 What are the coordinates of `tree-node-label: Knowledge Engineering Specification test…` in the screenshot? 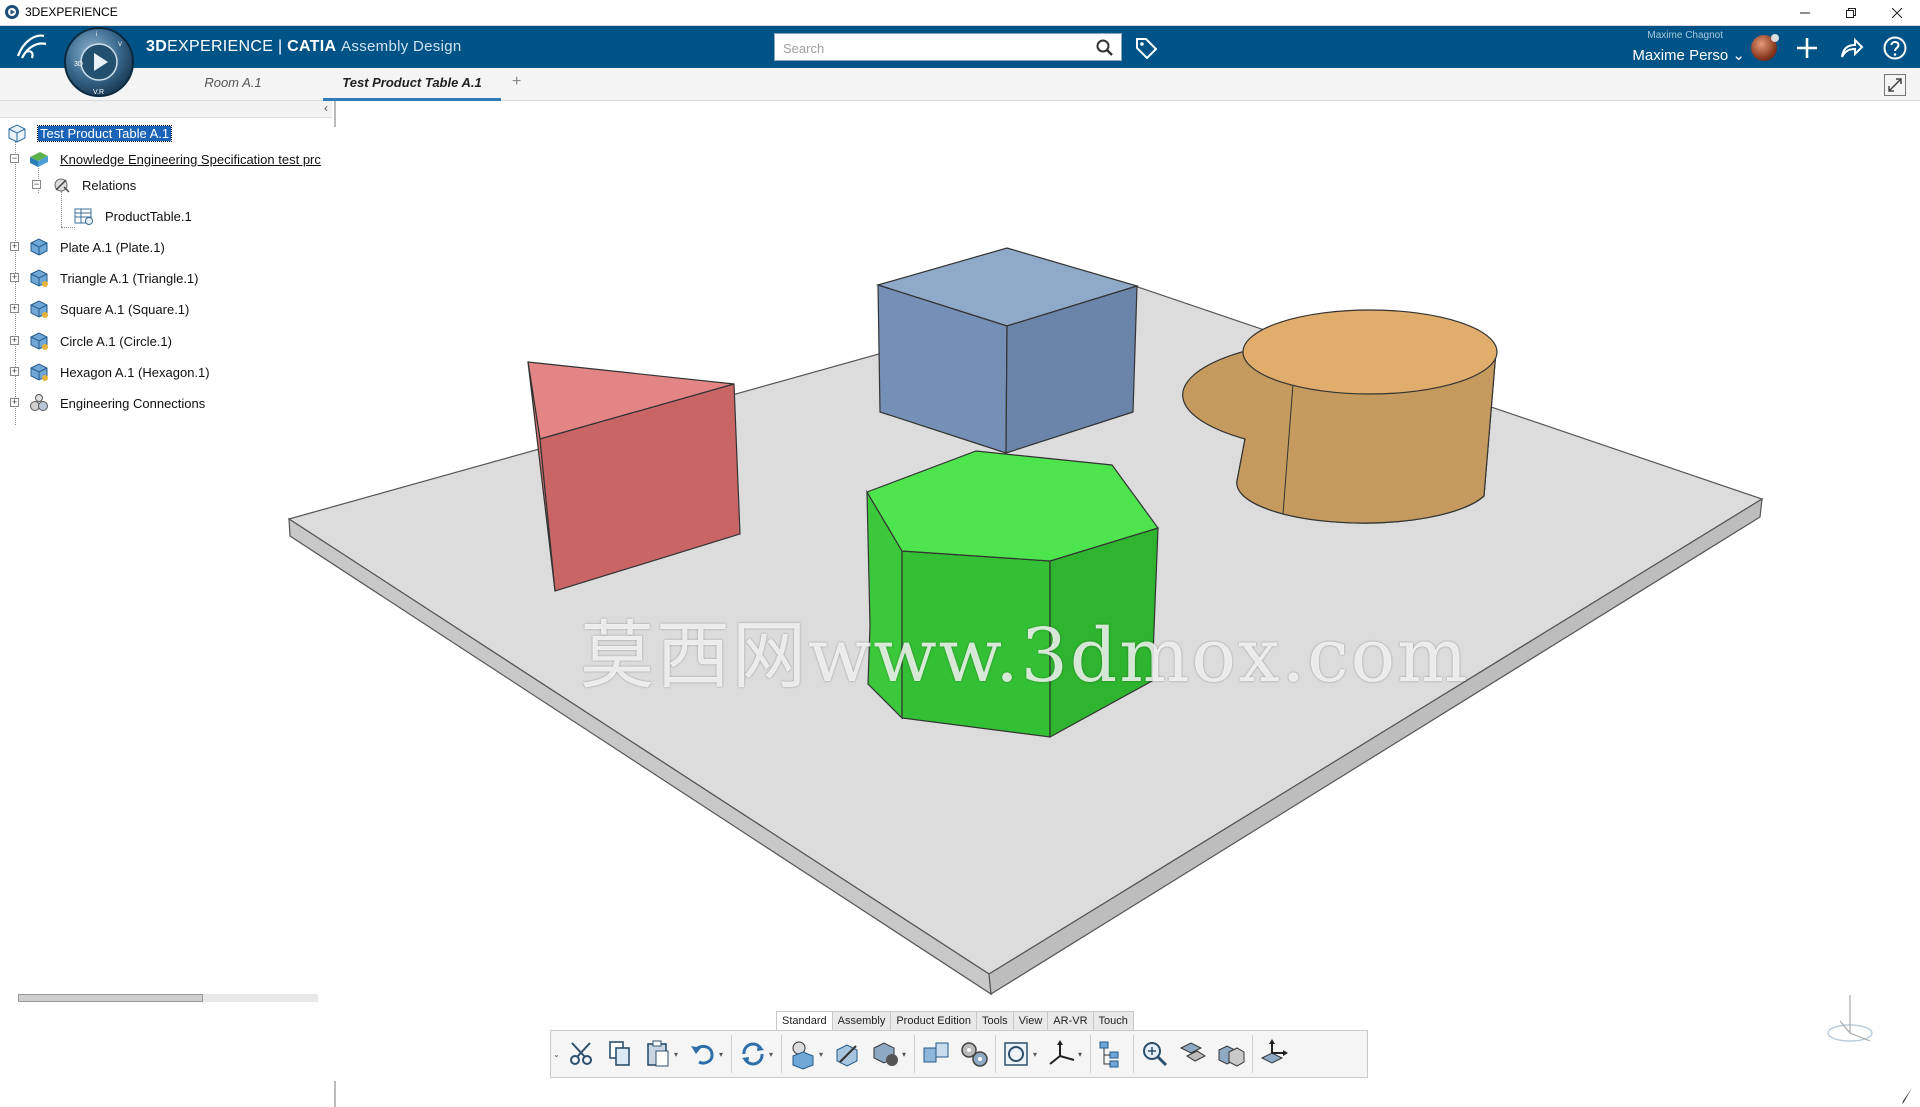 It's located at (190, 159).